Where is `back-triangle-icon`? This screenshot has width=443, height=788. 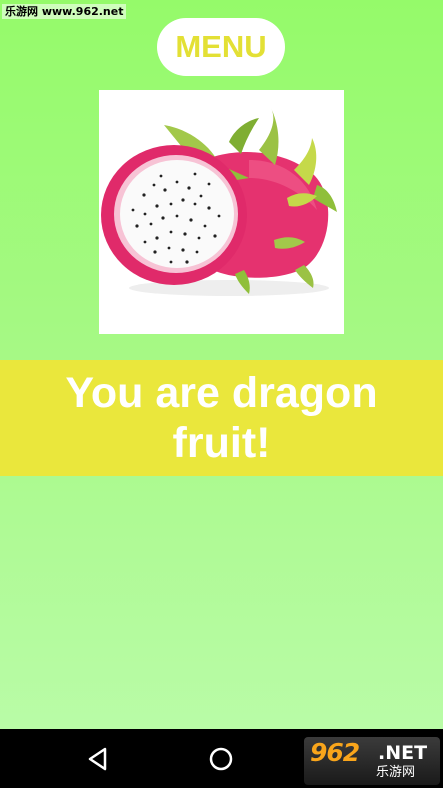 back-triangle-icon is located at coordinates (98, 759).